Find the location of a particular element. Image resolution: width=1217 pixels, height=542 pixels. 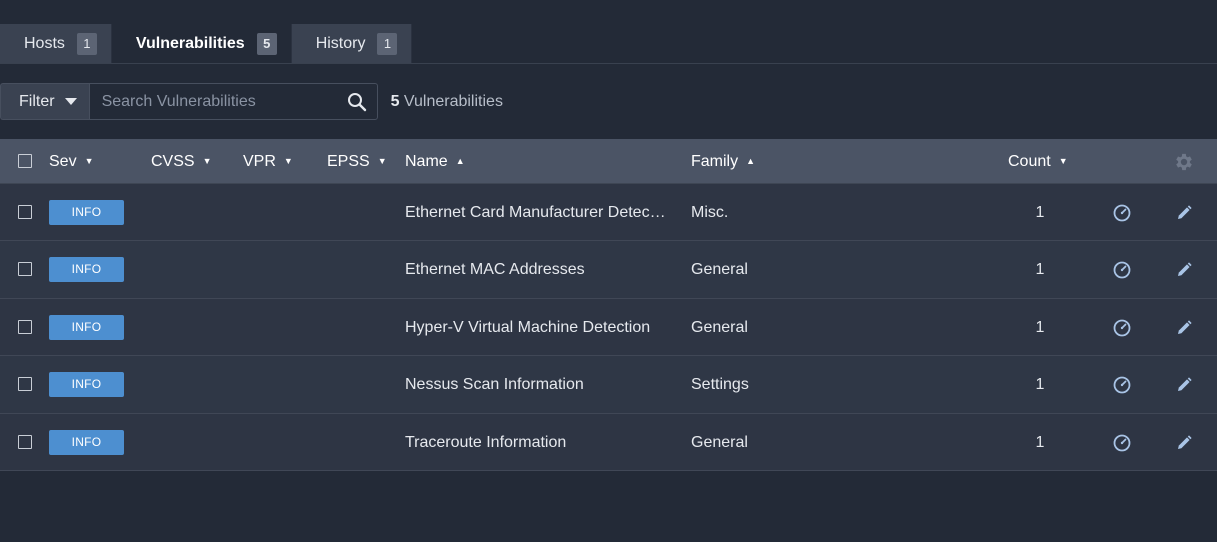

tab-label: Vulnerabilities is located at coordinates (190, 43).